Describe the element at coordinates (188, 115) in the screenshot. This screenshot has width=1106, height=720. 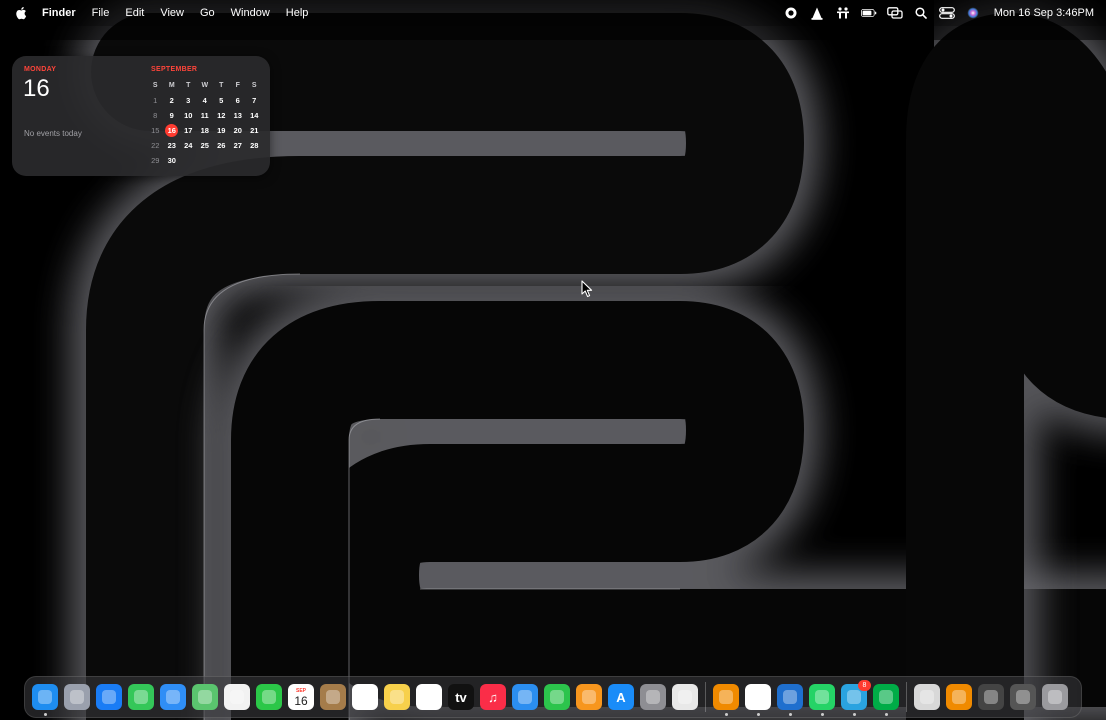
I see `calendar-day-10: 10` at that location.